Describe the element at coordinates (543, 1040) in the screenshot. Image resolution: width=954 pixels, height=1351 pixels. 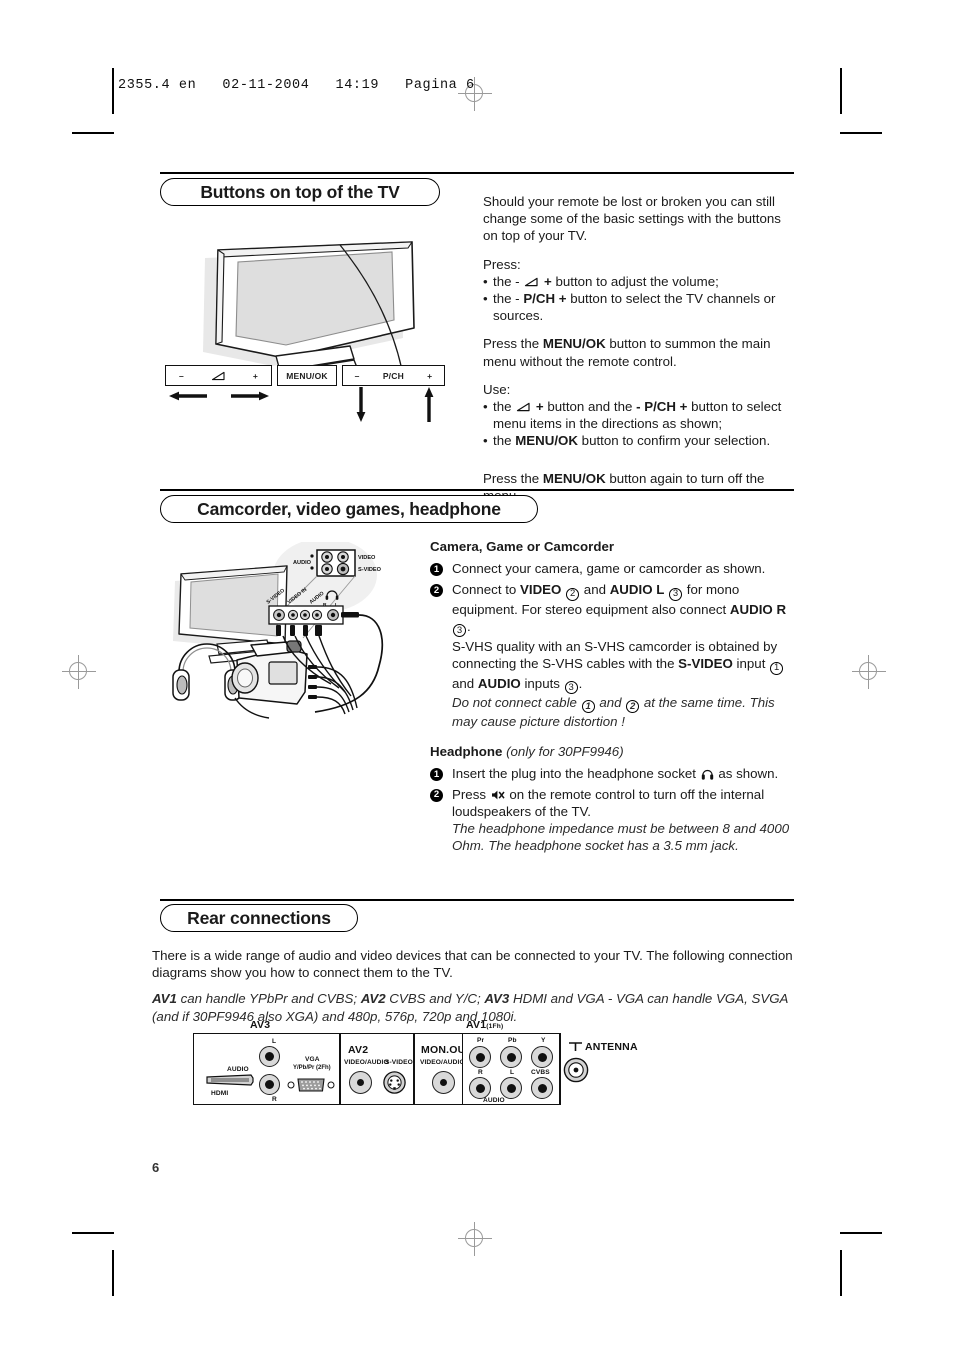
I see `av1-y-label: Y` at that location.